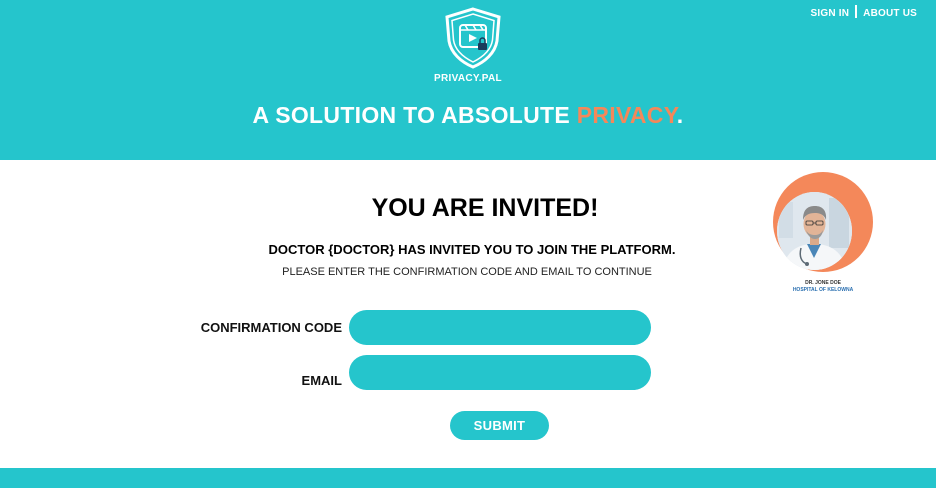 The width and height of the screenshot is (936, 488). Describe the element at coordinates (680, 115) in the screenshot. I see `tagline-suffix: .` at that location.